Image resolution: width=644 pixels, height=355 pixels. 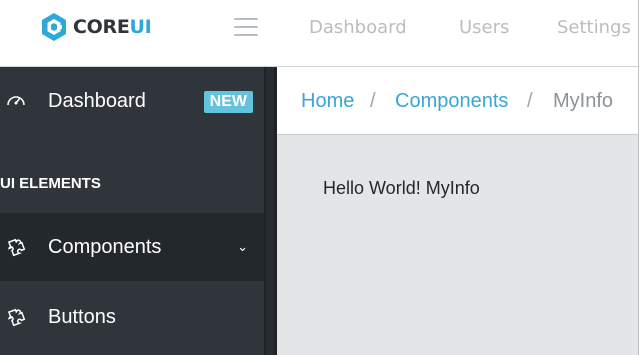 What do you see at coordinates (228, 102) in the screenshot?
I see `new-badge: NEW` at bounding box center [228, 102].